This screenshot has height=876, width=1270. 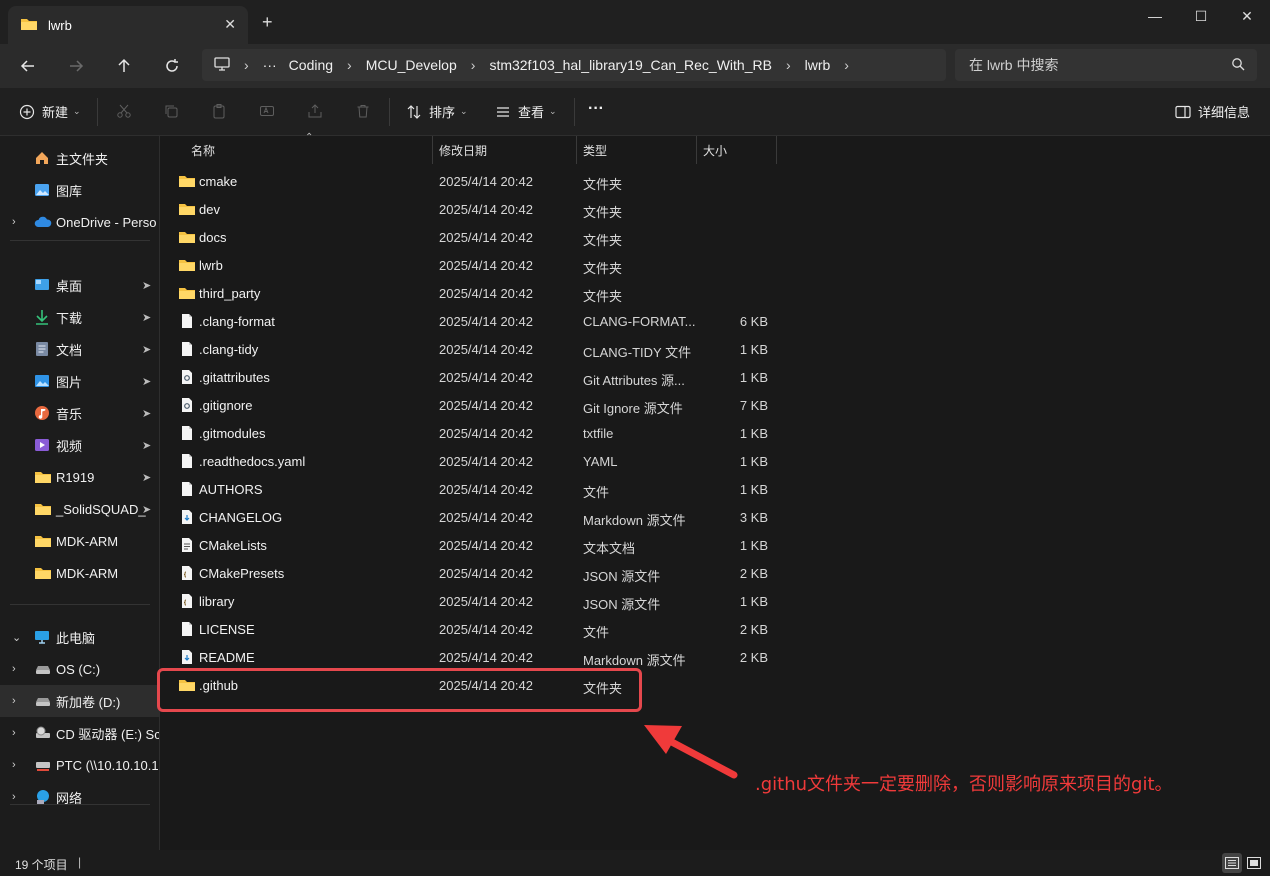 What do you see at coordinates (42, 445) in the screenshot?
I see `video-icon` at bounding box center [42, 445].